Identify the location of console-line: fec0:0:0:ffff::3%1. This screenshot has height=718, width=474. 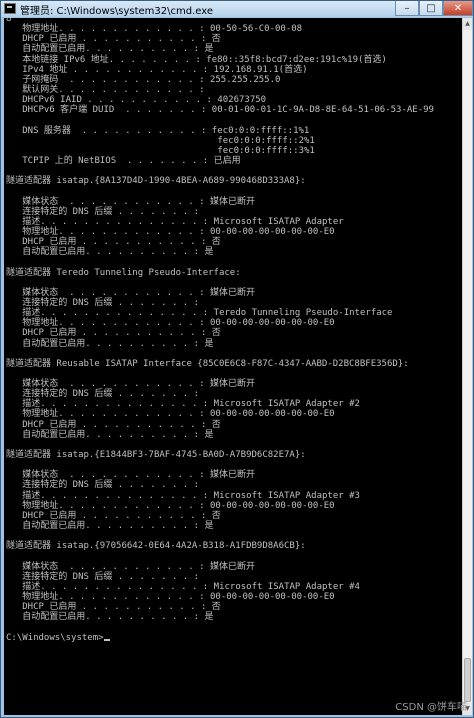
(160, 150).